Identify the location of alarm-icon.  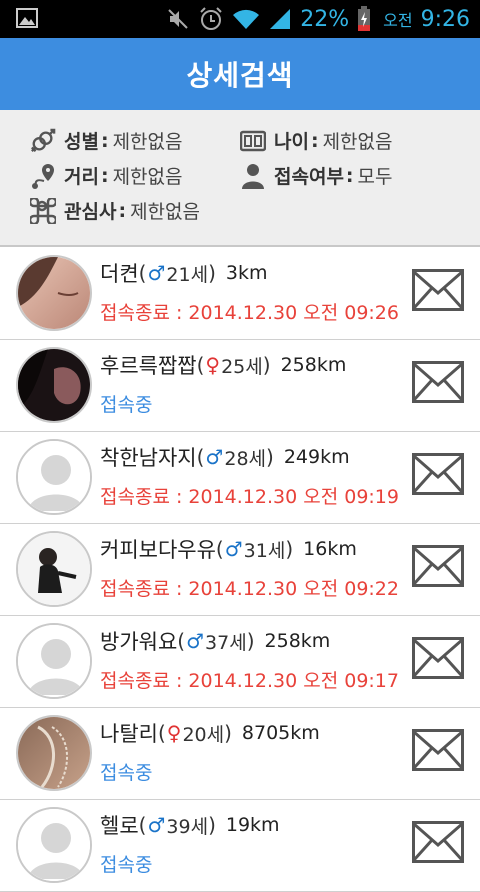
(211, 18).